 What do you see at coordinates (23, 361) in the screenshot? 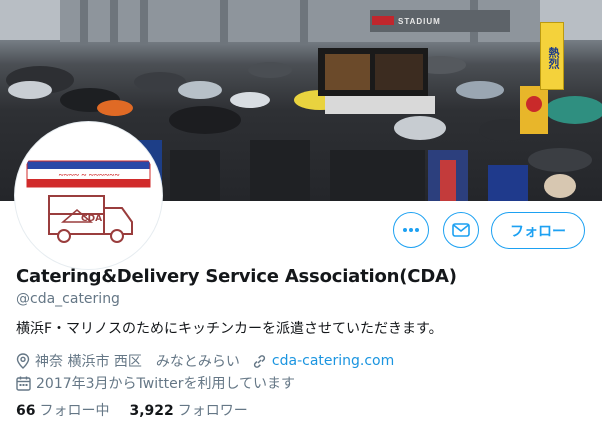
I see `location-pin-icon` at bounding box center [23, 361].